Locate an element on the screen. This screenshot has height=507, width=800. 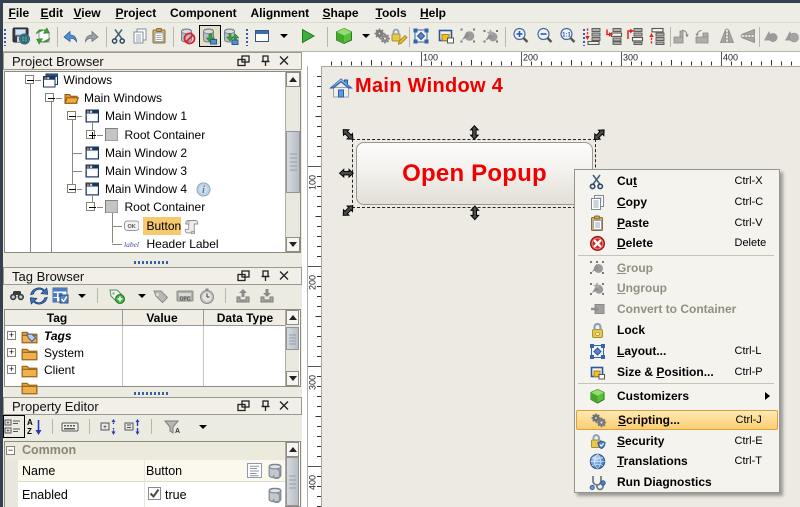
svg-text: OPC is located at coordinates (185, 300).